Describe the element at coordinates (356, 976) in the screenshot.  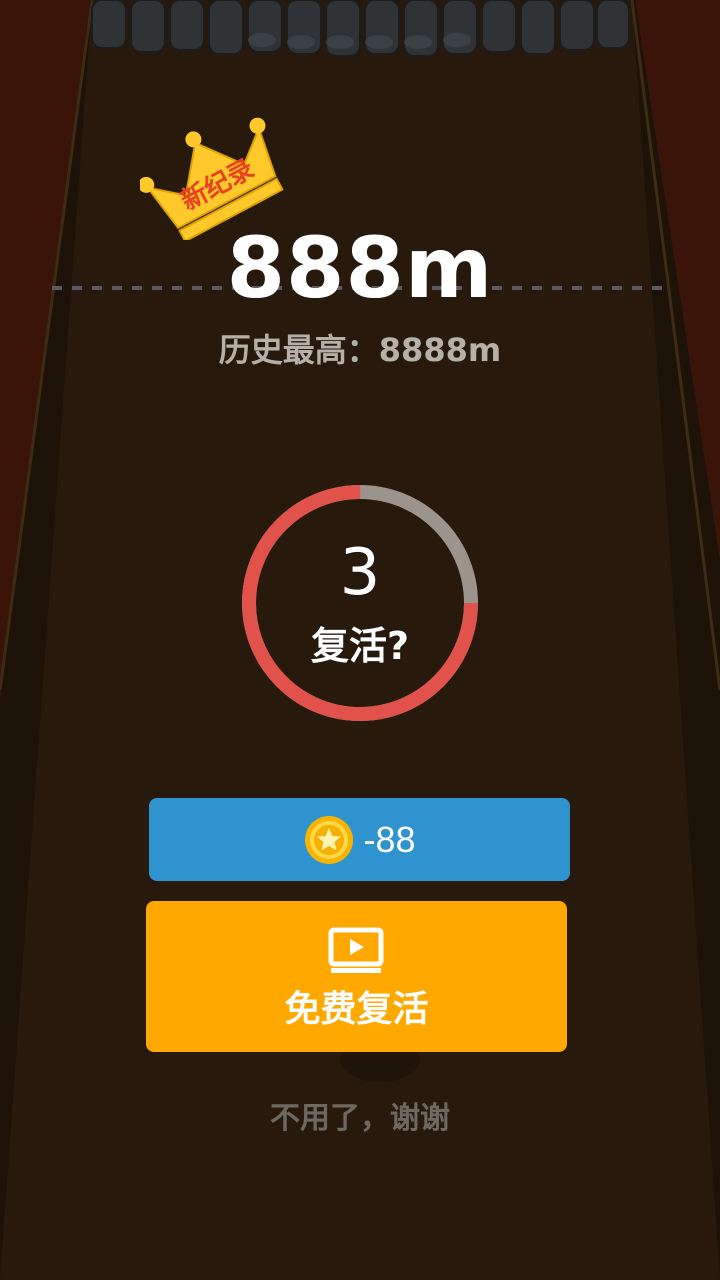
I see `free-revive-button: 免费复活` at that location.